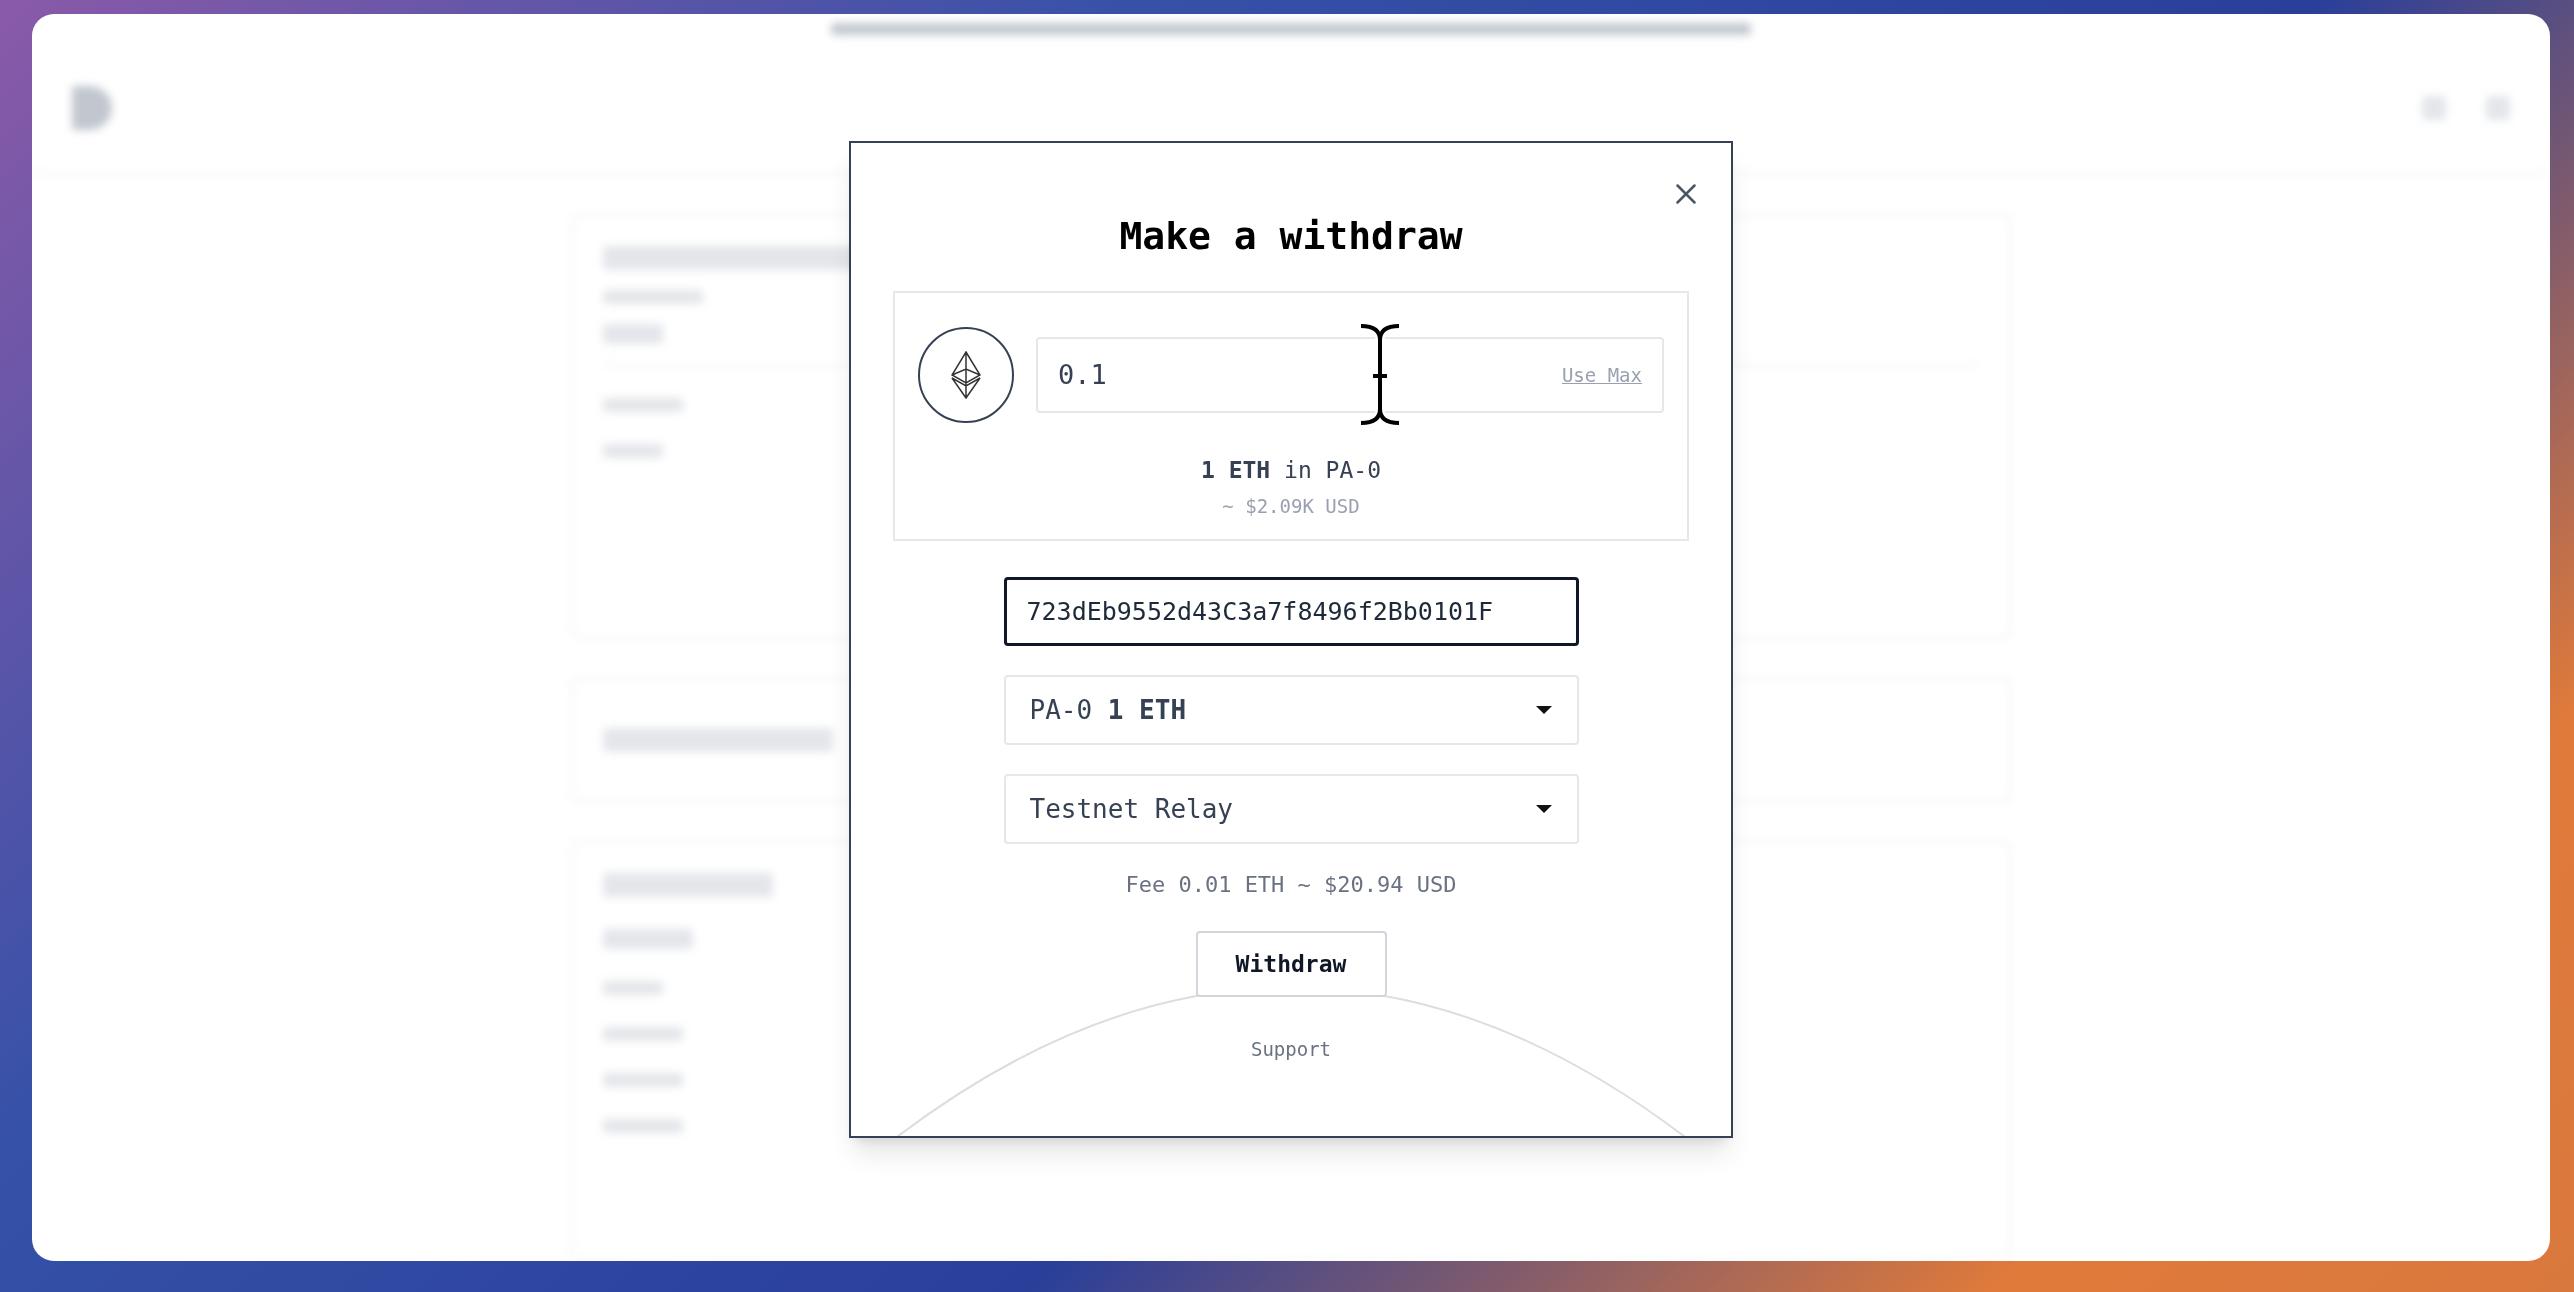  What do you see at coordinates (1291, 710) in the screenshot?
I see `select-dropdown: PA-0 1 ETH` at bounding box center [1291, 710].